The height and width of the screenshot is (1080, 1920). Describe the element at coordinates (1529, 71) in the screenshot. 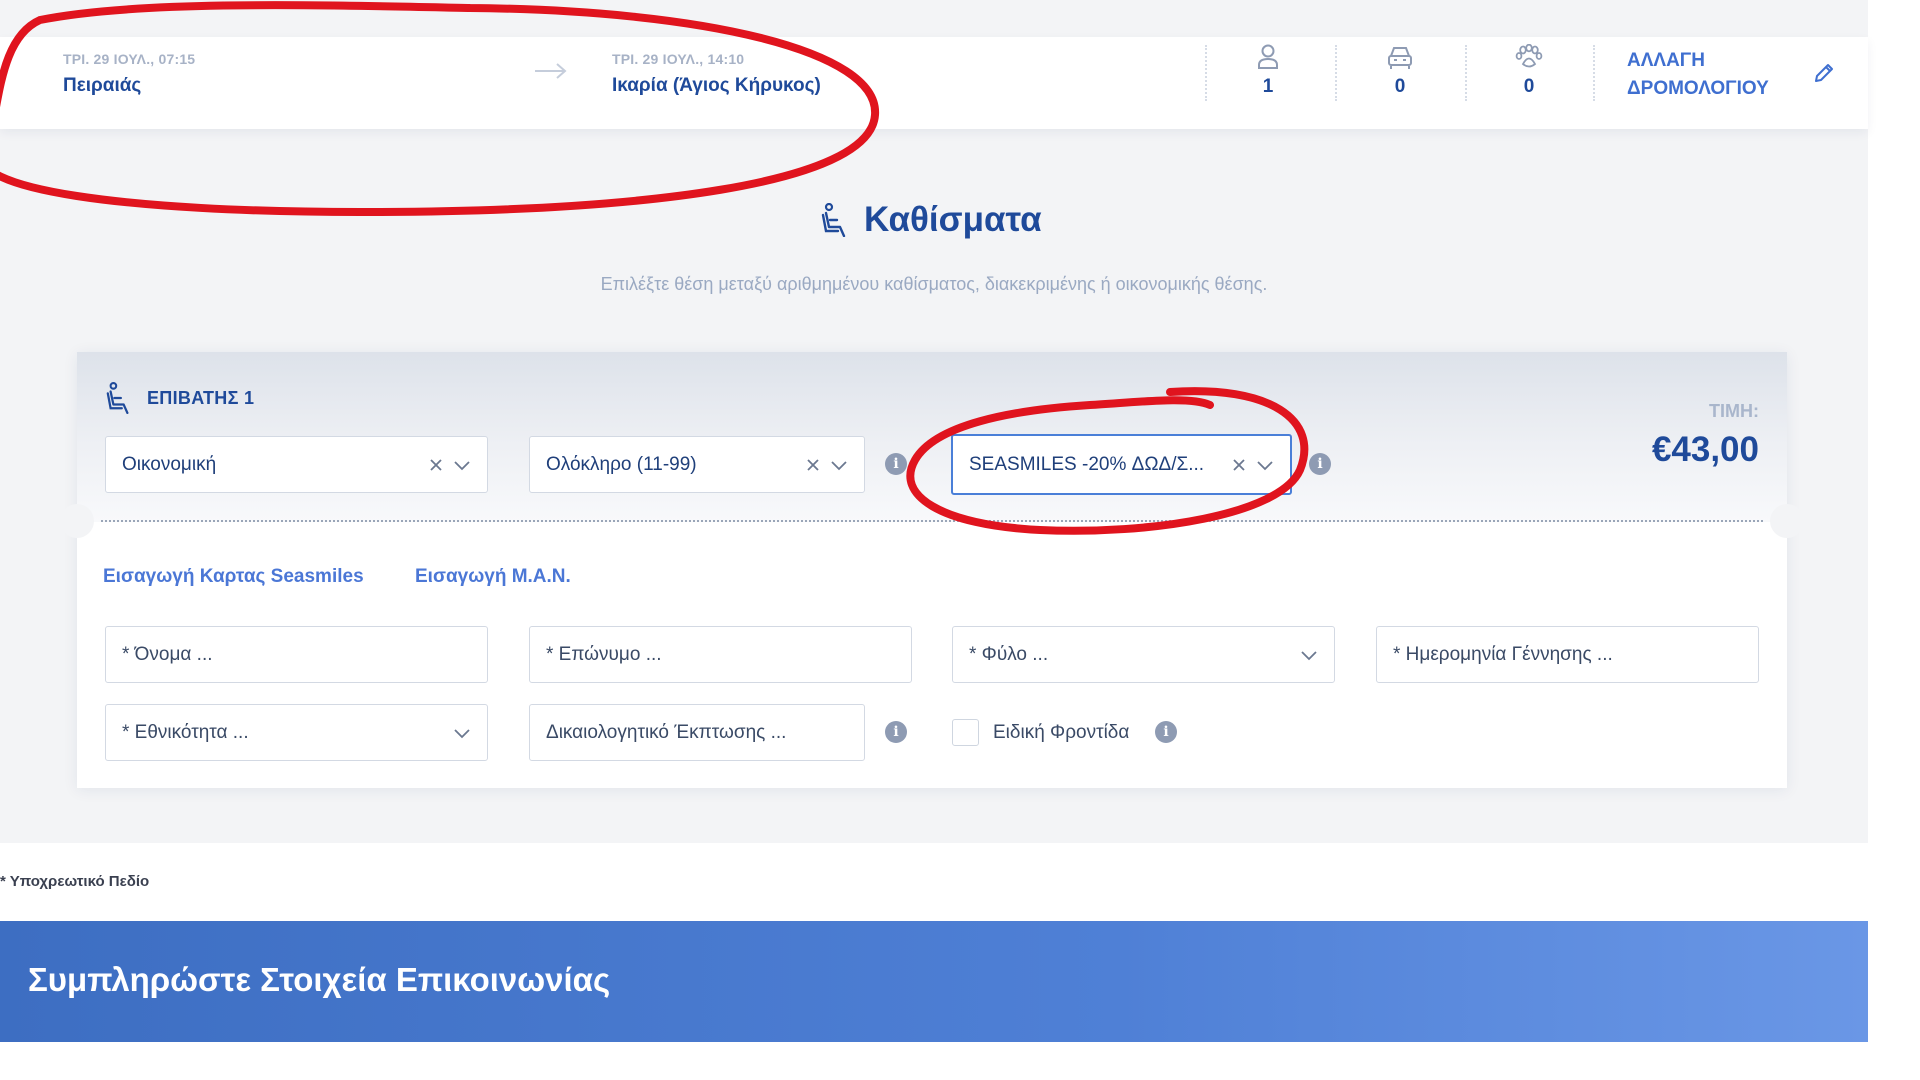

I see `pet-count: 0` at that location.